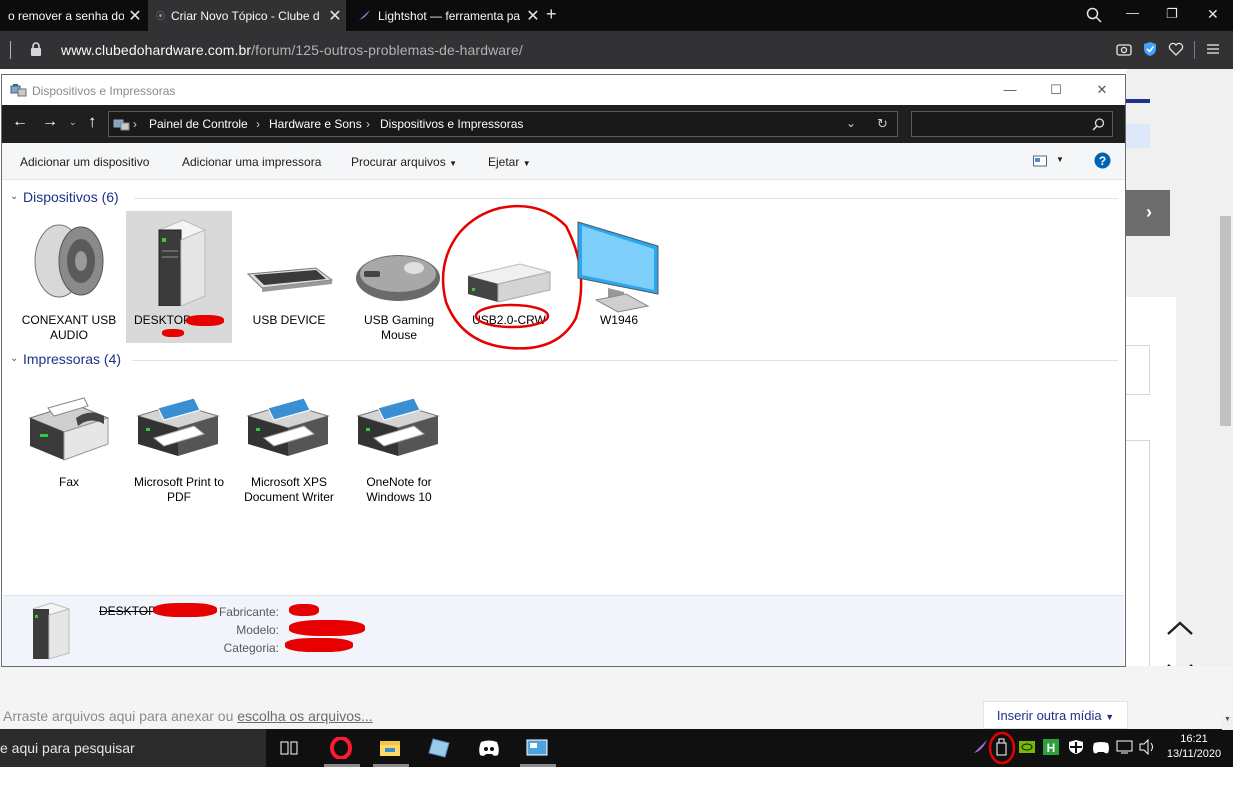 The height and width of the screenshot is (797, 1233). I want to click on discord-icon, so click(489, 748).